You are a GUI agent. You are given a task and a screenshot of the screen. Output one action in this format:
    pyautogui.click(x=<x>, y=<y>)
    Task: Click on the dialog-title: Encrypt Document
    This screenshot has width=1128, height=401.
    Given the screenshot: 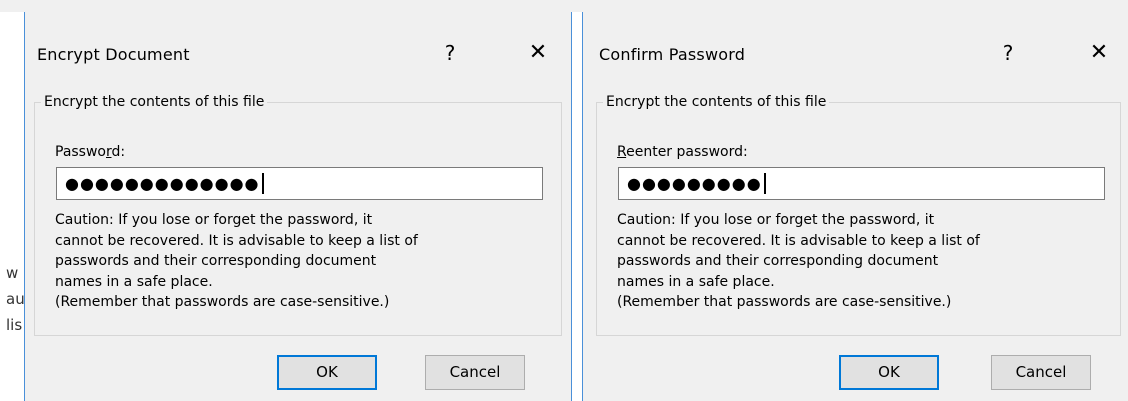 What is the action you would take?
    pyautogui.click(x=113, y=54)
    